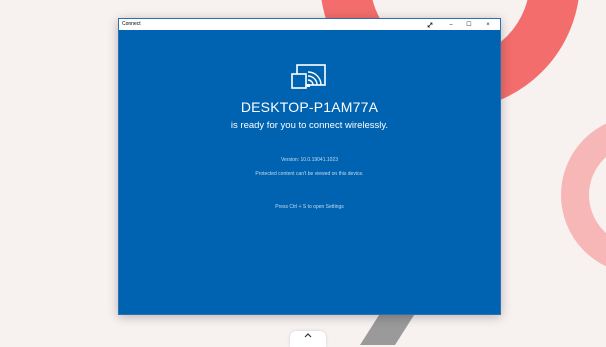 This screenshot has height=347, width=606. I want to click on wireless-cast-icon, so click(308, 76).